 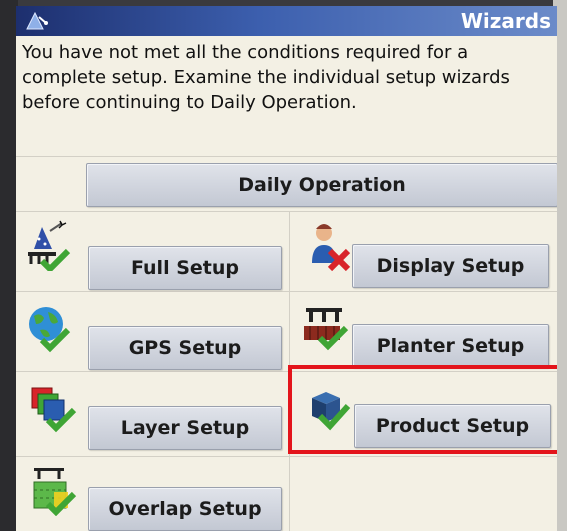 I want to click on display-setup-button: Display Setup, so click(x=450, y=266).